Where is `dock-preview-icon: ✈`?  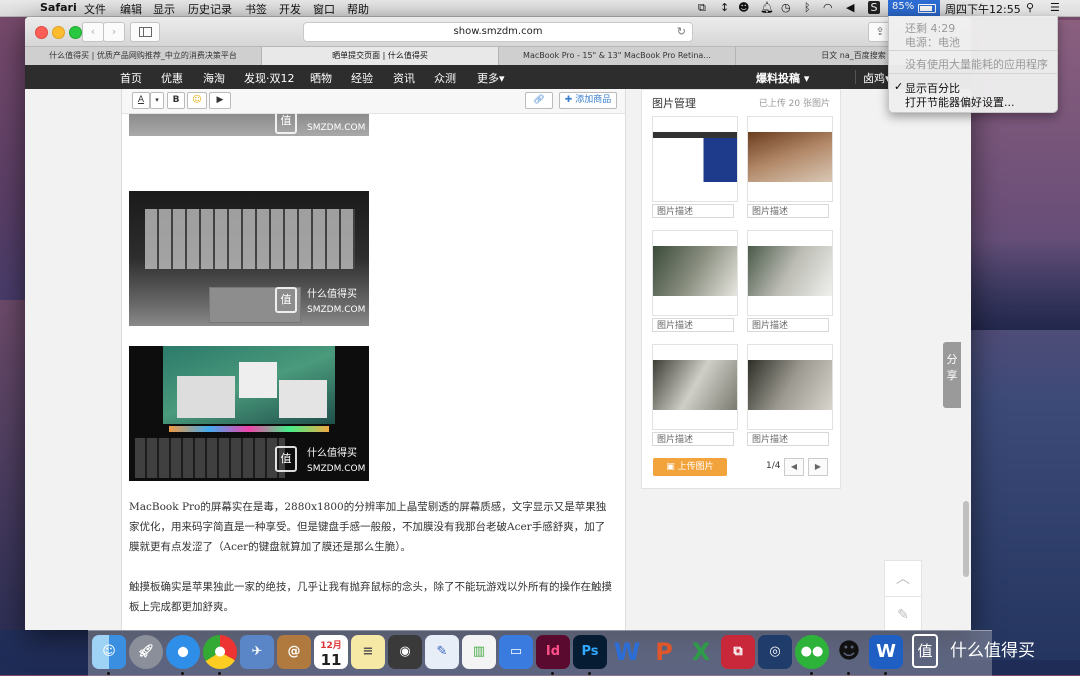
dock-preview-icon: ✈ is located at coordinates (257, 652).